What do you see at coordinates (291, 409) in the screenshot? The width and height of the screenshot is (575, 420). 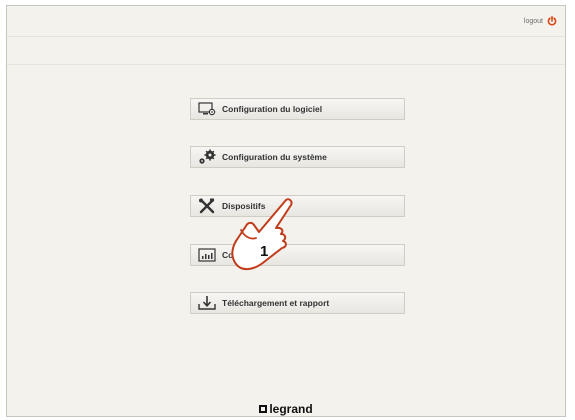 I see `logo-text: legrand` at bounding box center [291, 409].